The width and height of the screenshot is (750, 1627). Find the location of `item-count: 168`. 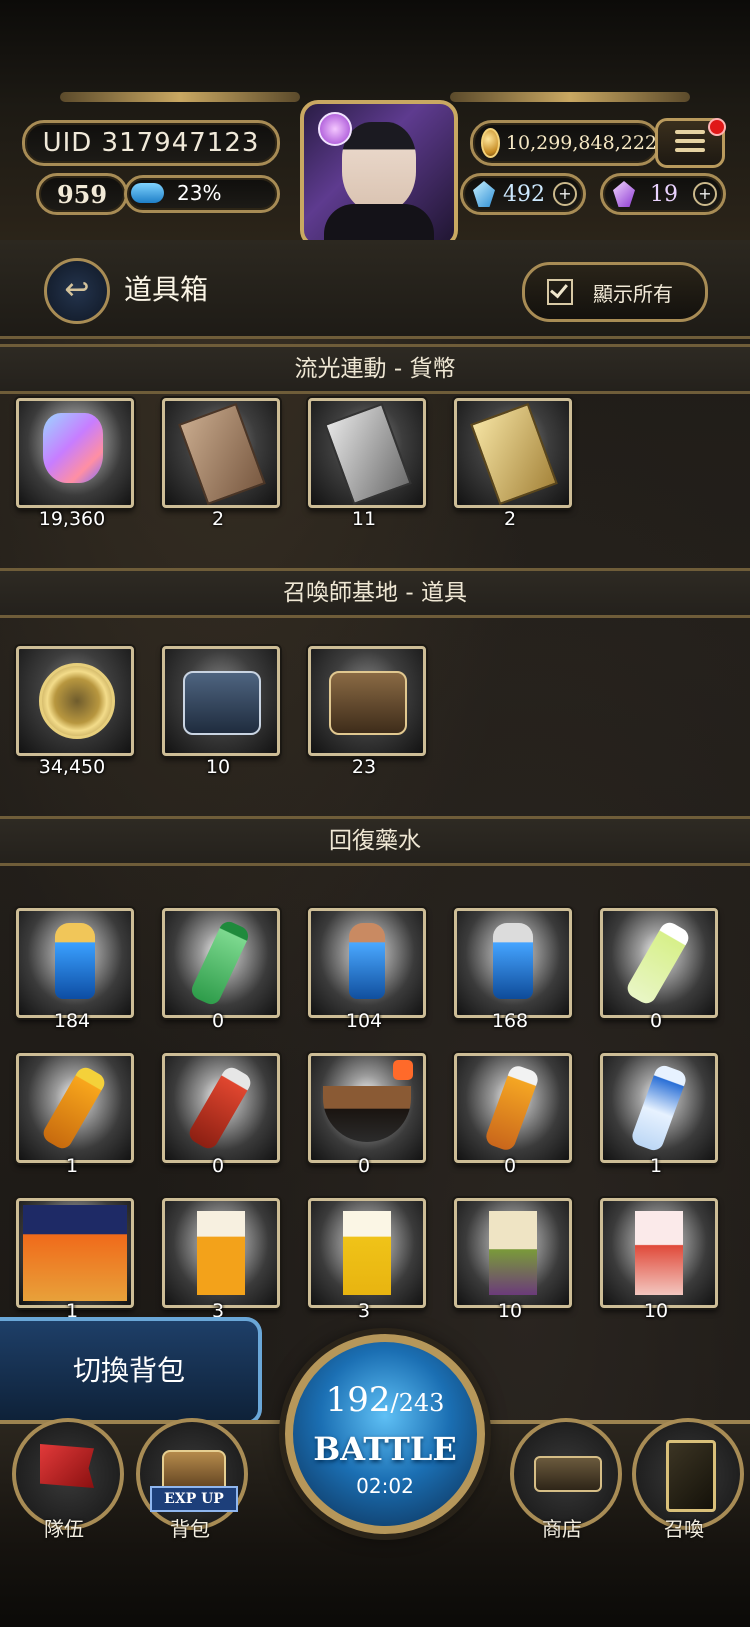

item-count: 168 is located at coordinates (510, 1021).